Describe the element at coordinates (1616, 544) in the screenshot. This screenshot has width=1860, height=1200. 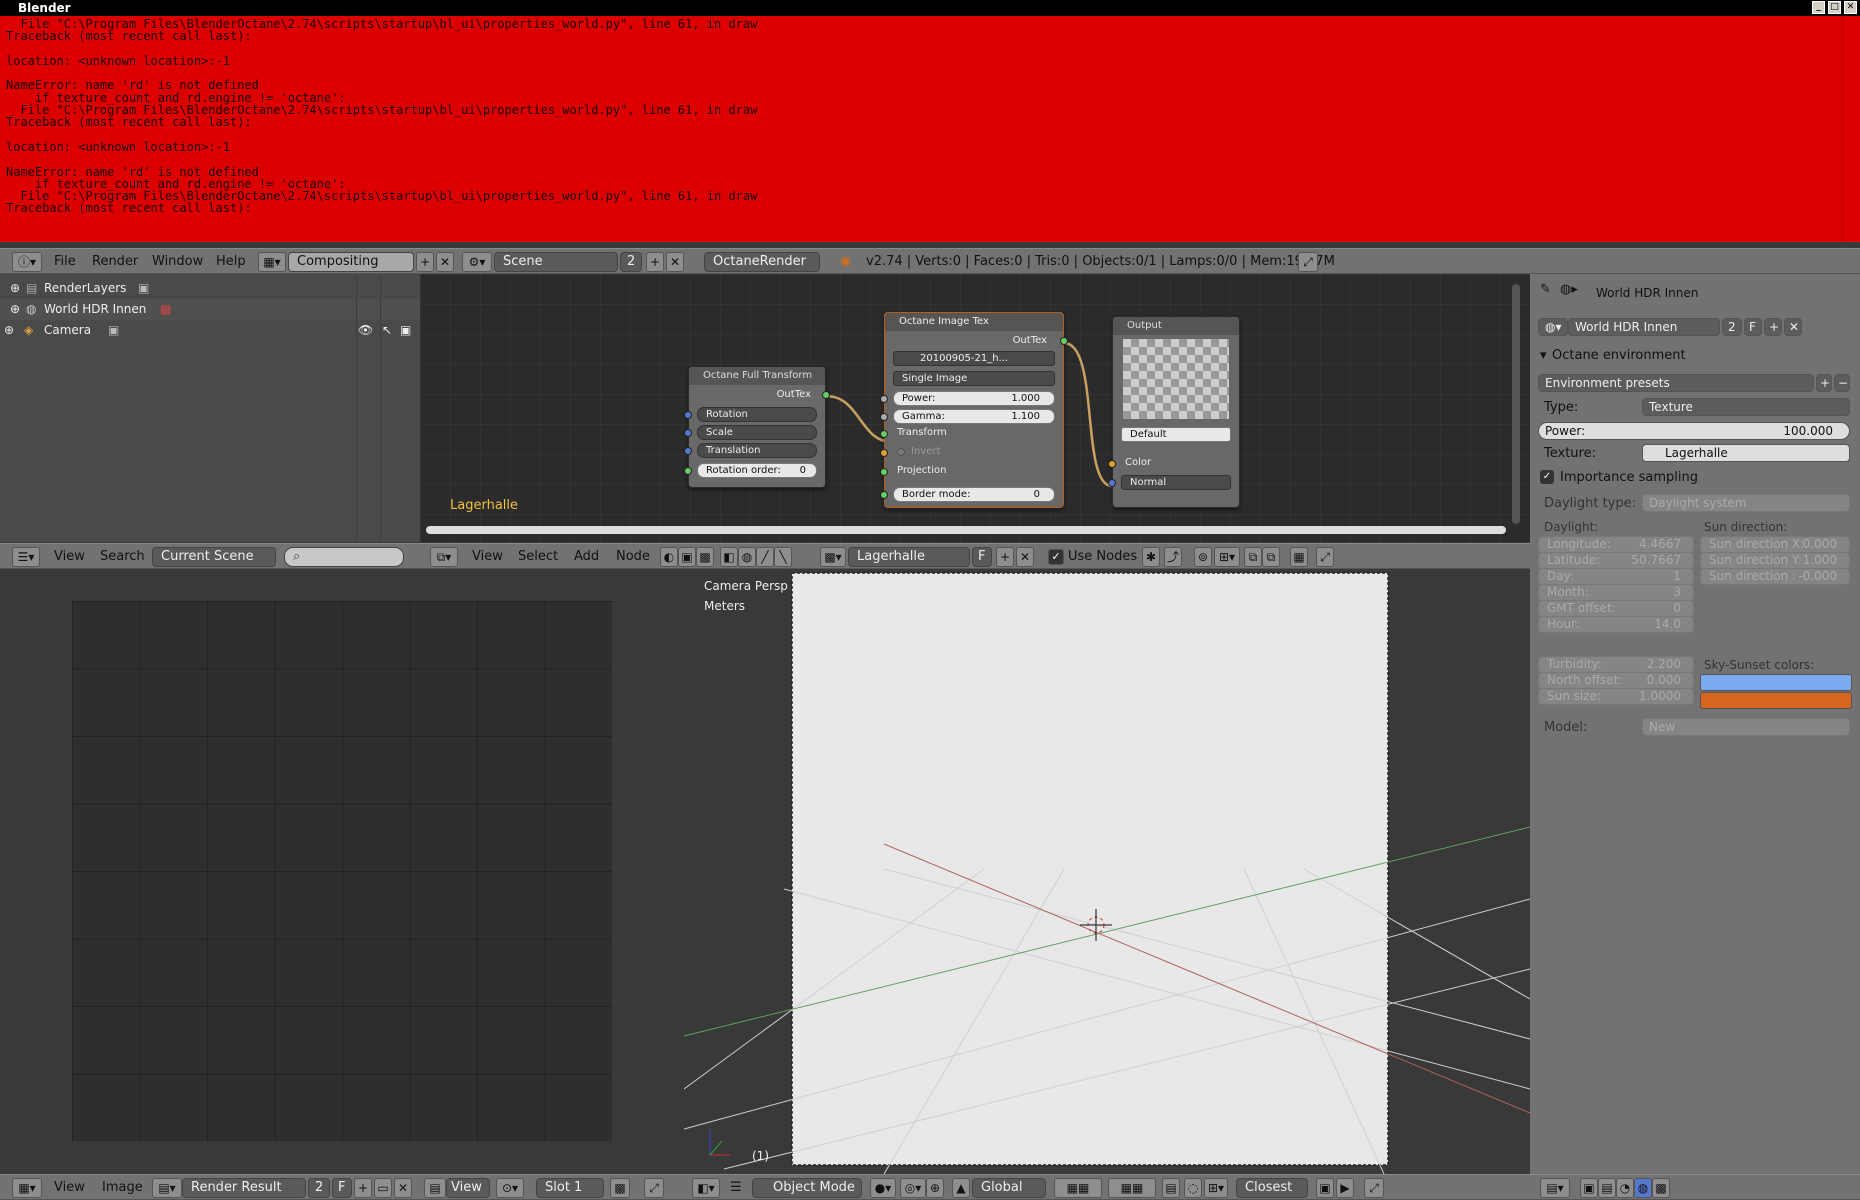
I see `property-number-field: Longitude: 4.4667` at that location.